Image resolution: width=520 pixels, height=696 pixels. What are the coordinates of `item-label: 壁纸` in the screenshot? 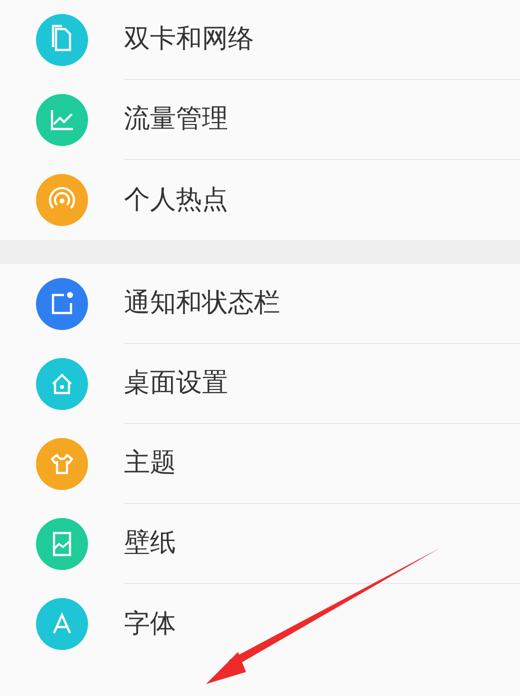 It's located at (150, 543).